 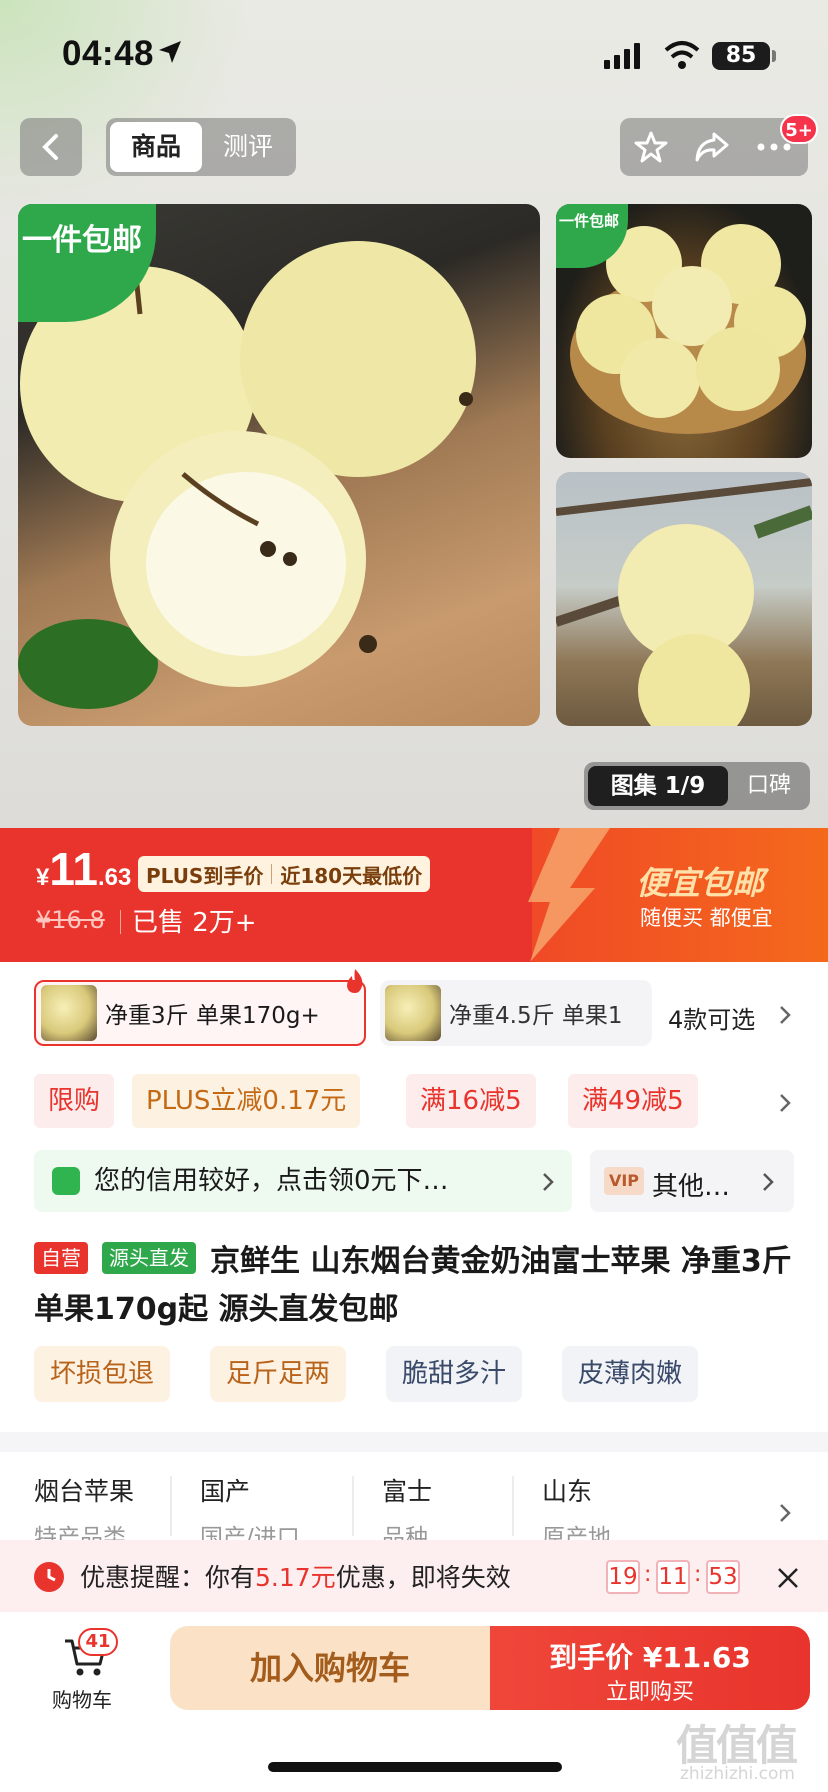 What do you see at coordinates (706, 918) in the screenshot?
I see `promo-subtitle: 随便买 都便宜` at bounding box center [706, 918].